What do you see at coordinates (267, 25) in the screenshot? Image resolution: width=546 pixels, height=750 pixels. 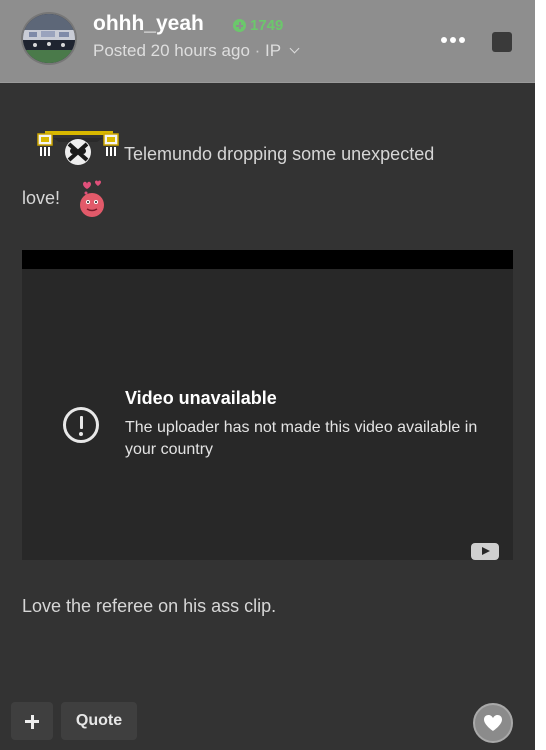 I see `reputation-count: 1749` at bounding box center [267, 25].